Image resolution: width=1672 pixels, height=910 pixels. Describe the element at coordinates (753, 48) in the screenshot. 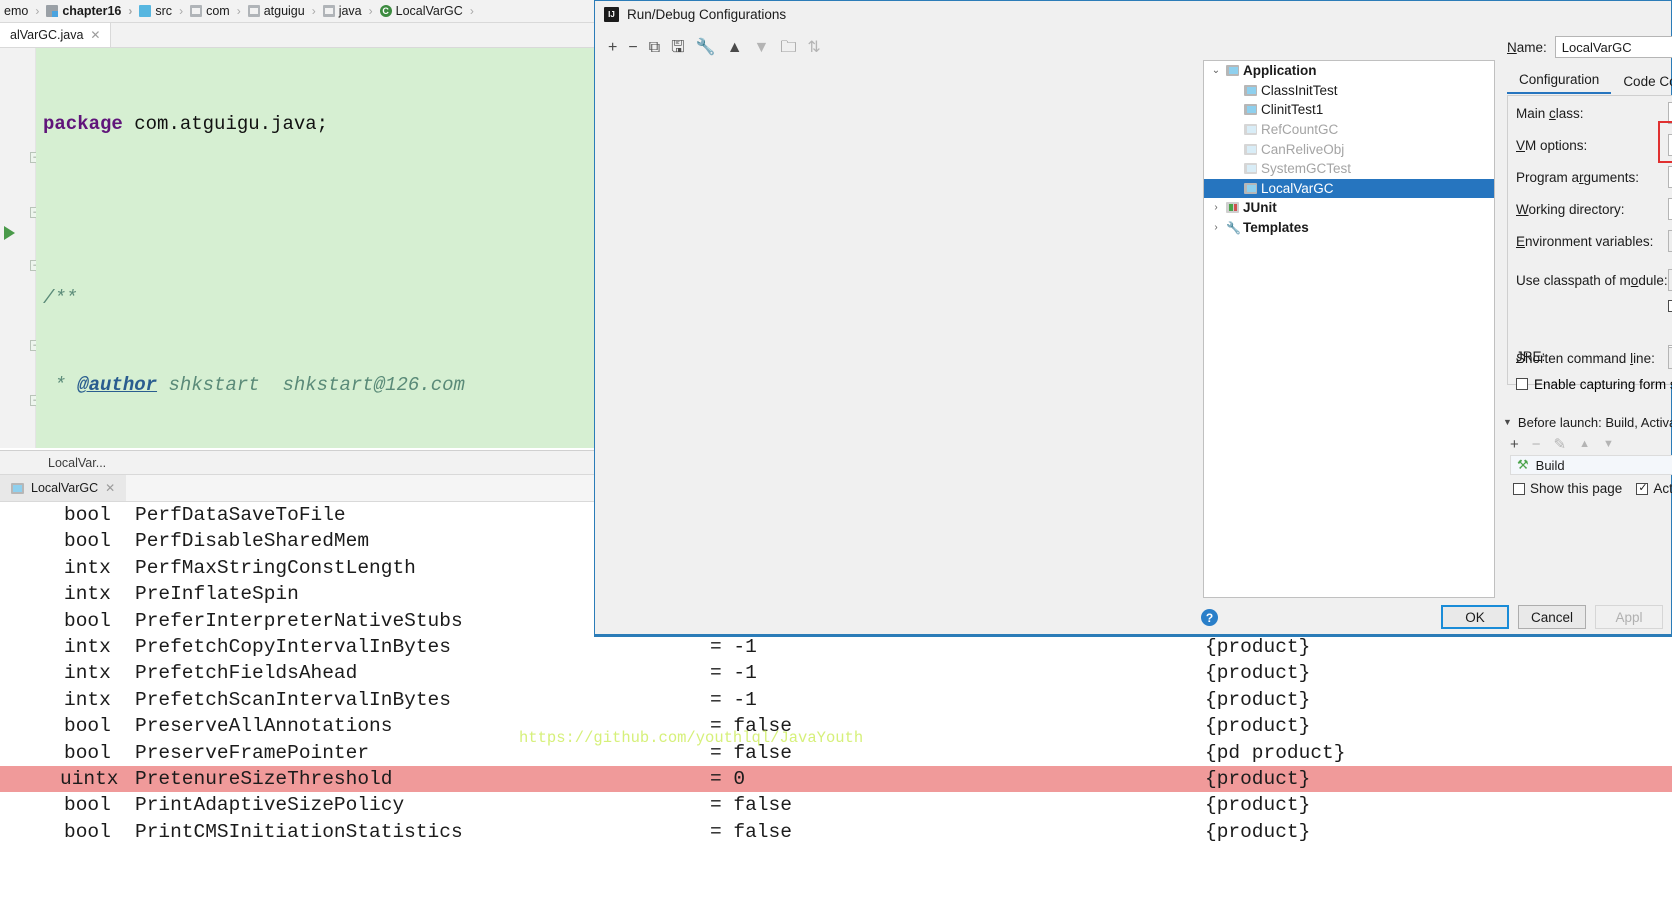

I see `configurations-toolbar: + − ⧉ 🖫 🔧 ▲ ▼ 🗀 ⇅` at that location.